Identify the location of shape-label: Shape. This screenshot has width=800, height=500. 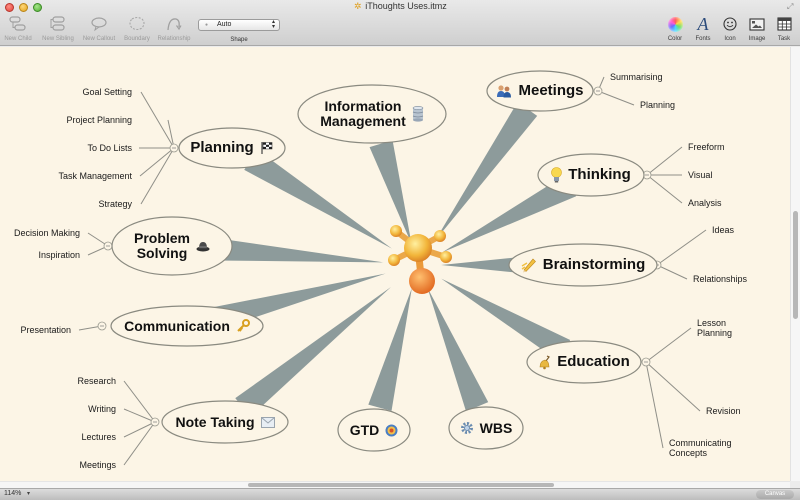
(239, 40).